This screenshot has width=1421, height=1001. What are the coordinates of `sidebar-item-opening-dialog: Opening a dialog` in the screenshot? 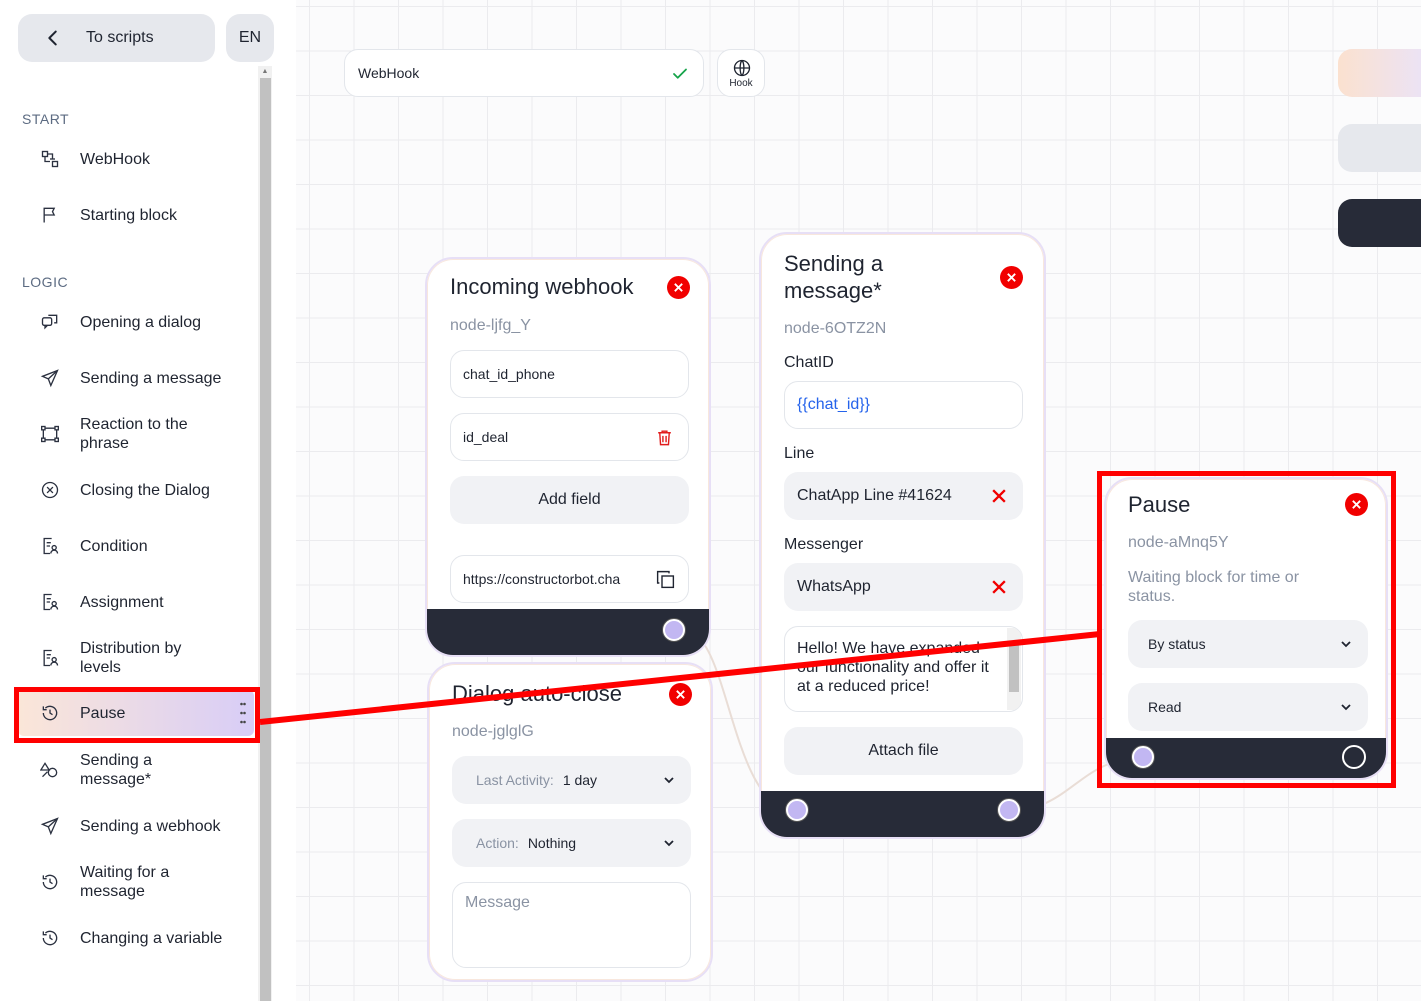 It's located at (138, 322).